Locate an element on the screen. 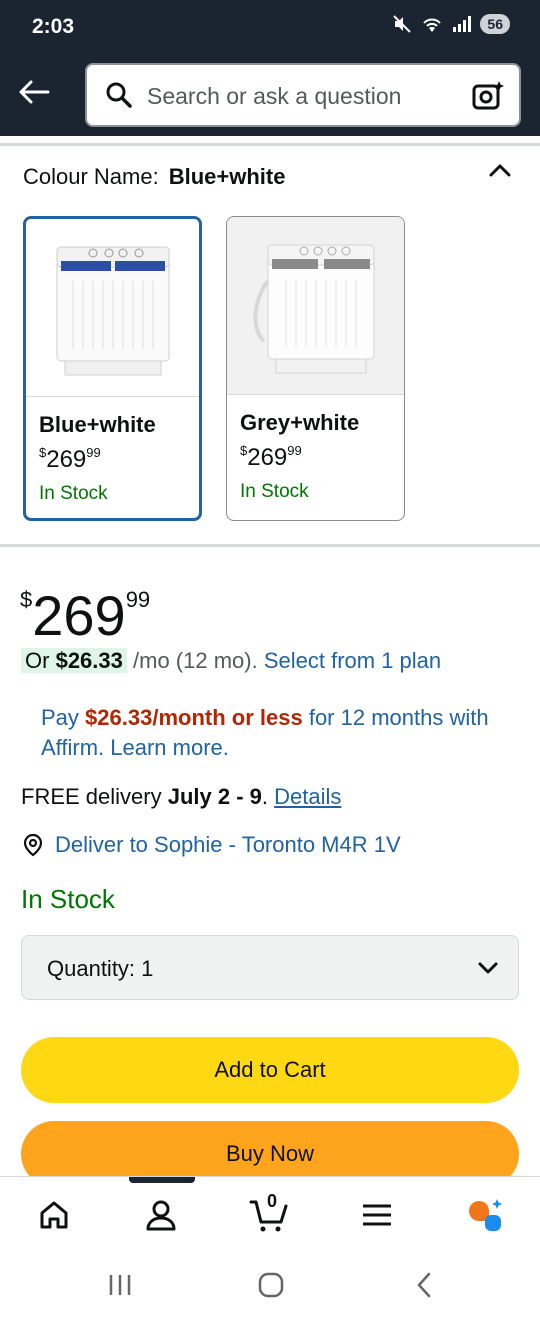 The width and height of the screenshot is (540, 1320). quantity-value: 1 is located at coordinates (147, 968).